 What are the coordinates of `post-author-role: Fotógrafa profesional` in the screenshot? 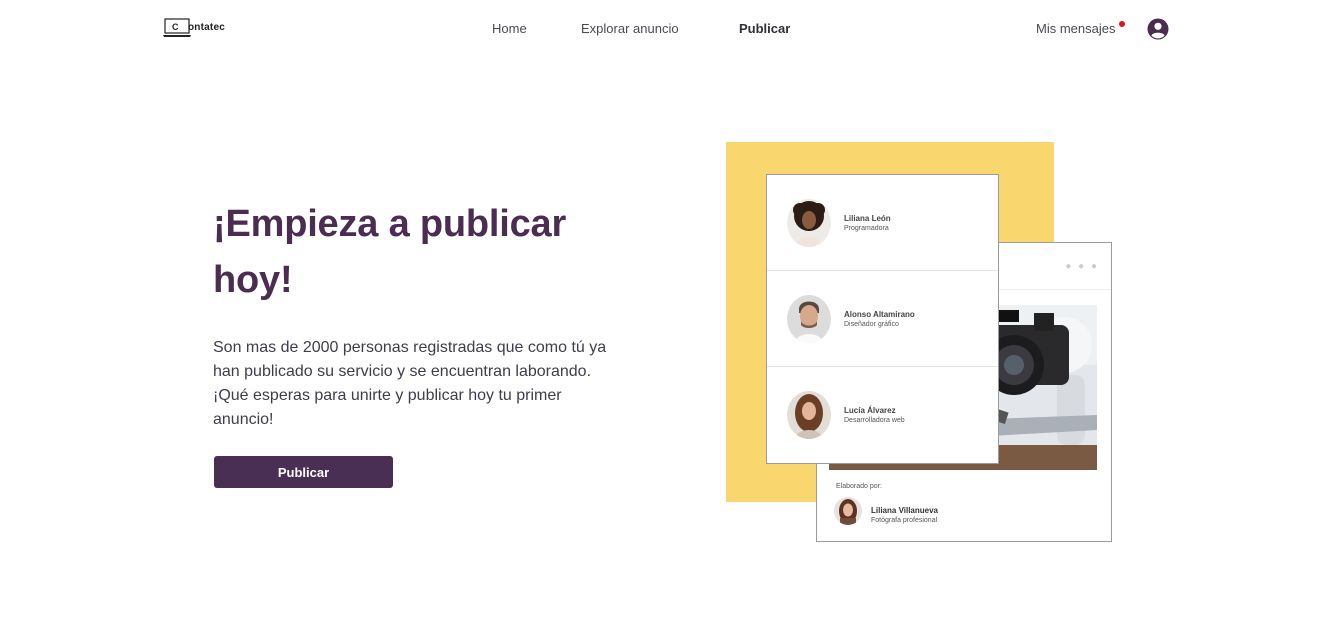 It's located at (904, 520).